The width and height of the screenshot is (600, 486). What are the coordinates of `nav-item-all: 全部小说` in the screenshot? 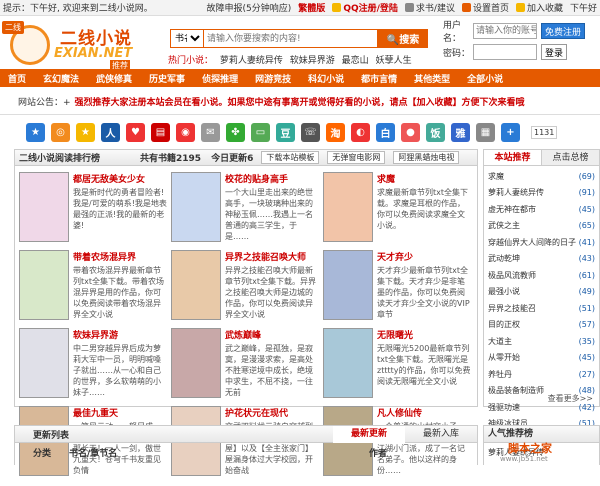 It's located at (485, 78).